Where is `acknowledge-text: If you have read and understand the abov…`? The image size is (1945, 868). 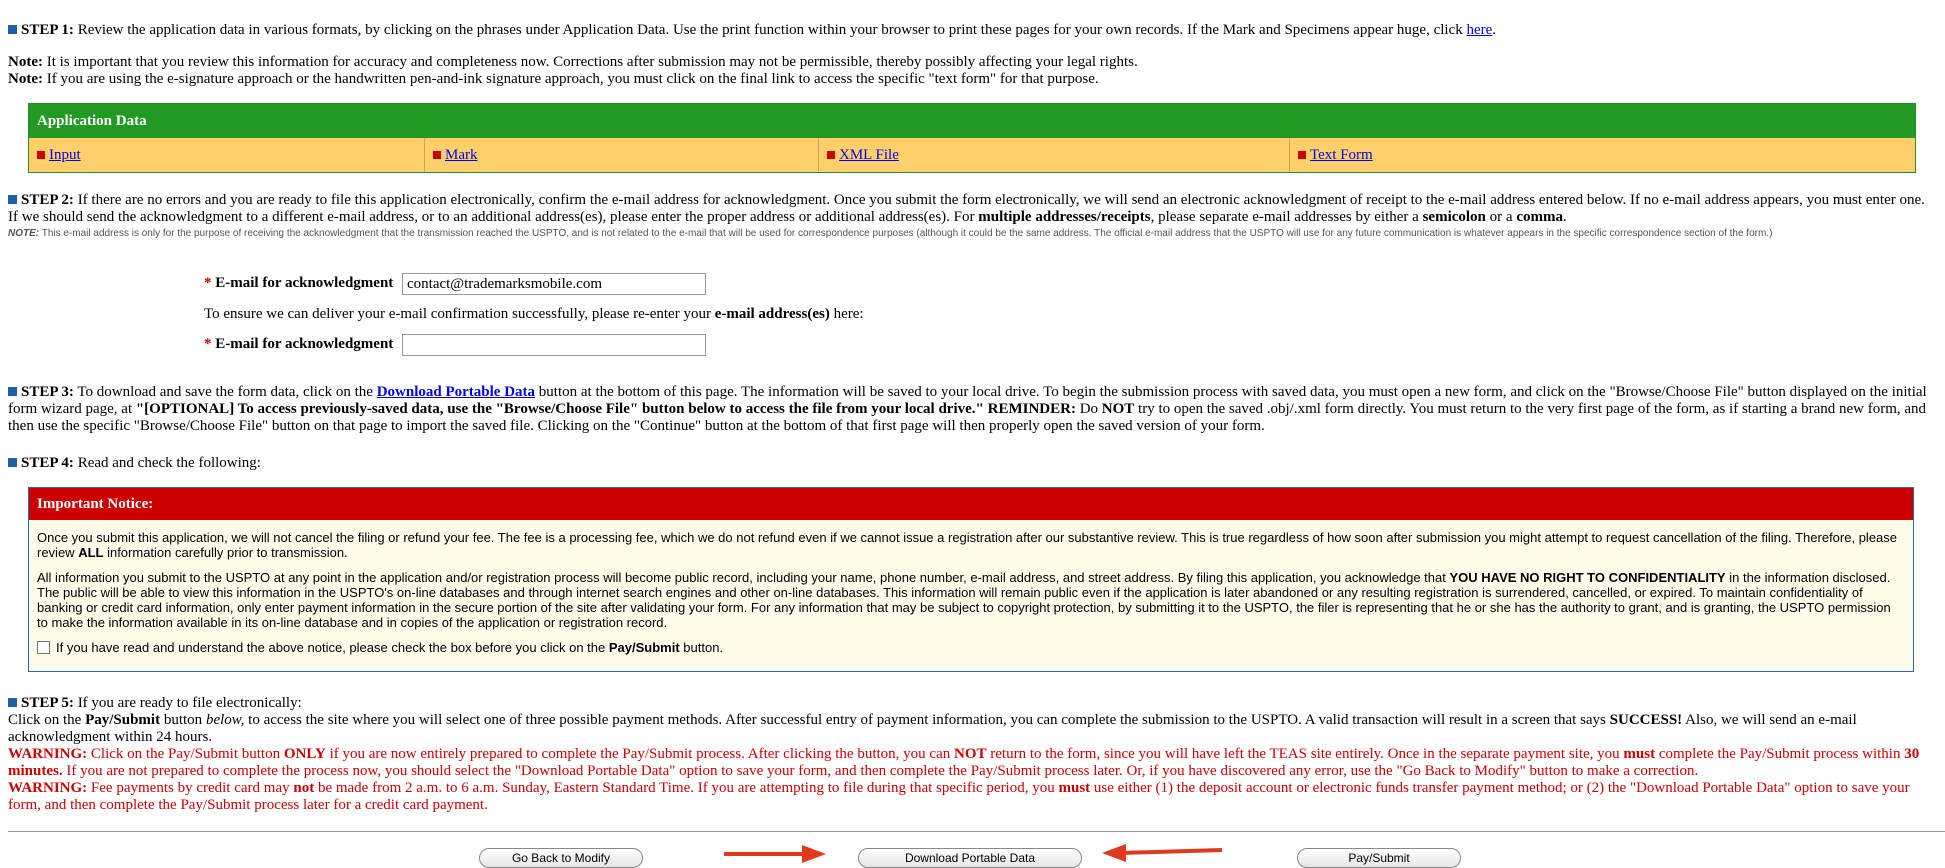 acknowledge-text: If you have read and understand the abov… is located at coordinates (332, 647).